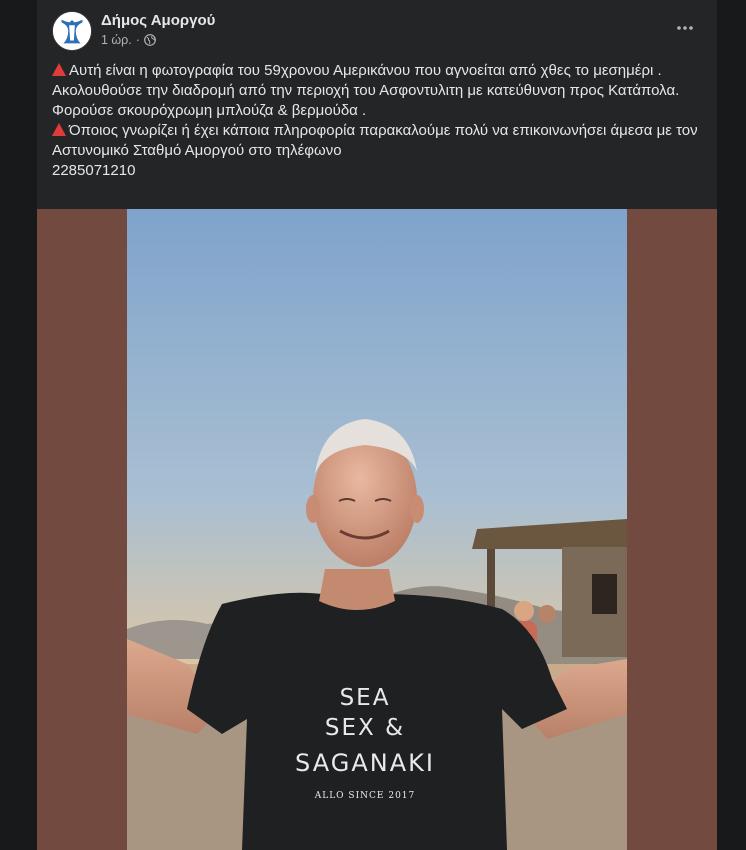 The width and height of the screenshot is (746, 850). I want to click on shirt-print-line: ALLO SINCE 2017, so click(365, 796).